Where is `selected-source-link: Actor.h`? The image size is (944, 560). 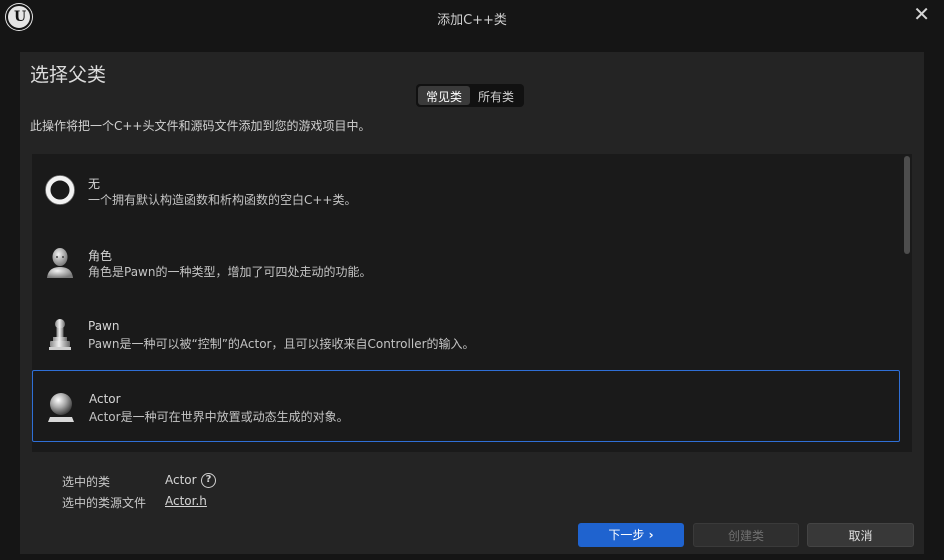
selected-source-link: Actor.h is located at coordinates (186, 501).